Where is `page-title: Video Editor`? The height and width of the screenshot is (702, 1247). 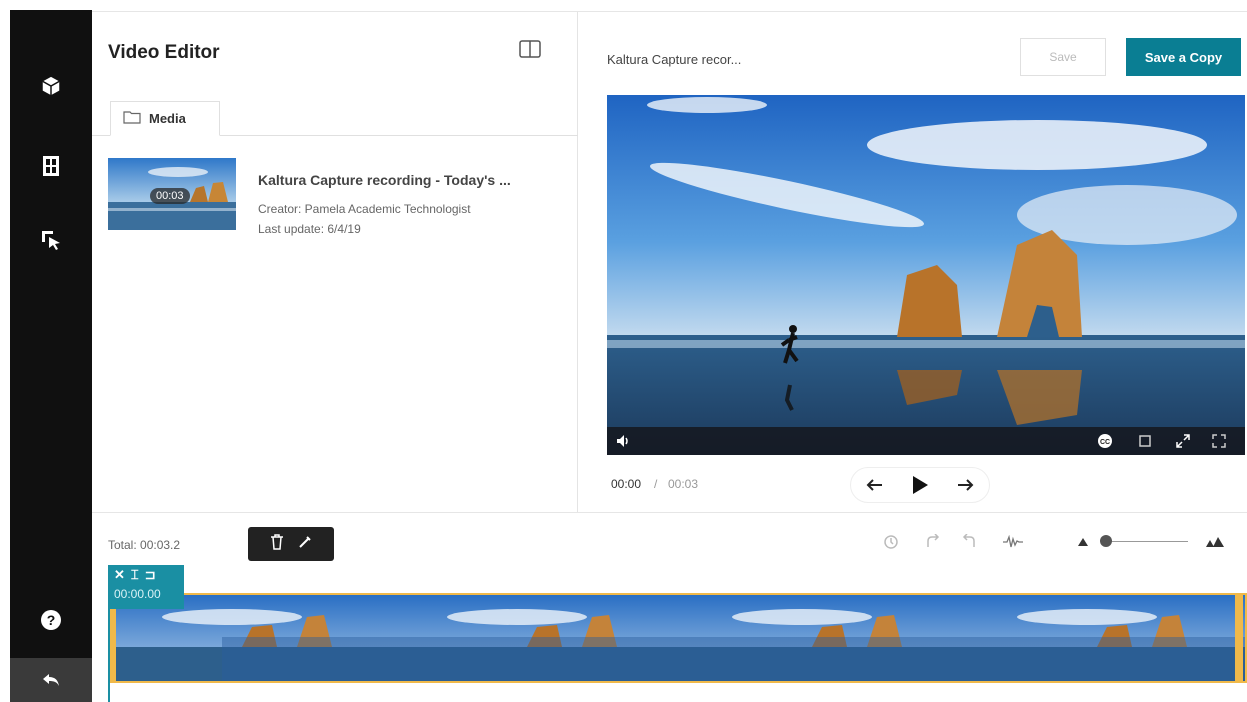 page-title: Video Editor is located at coordinates (164, 52).